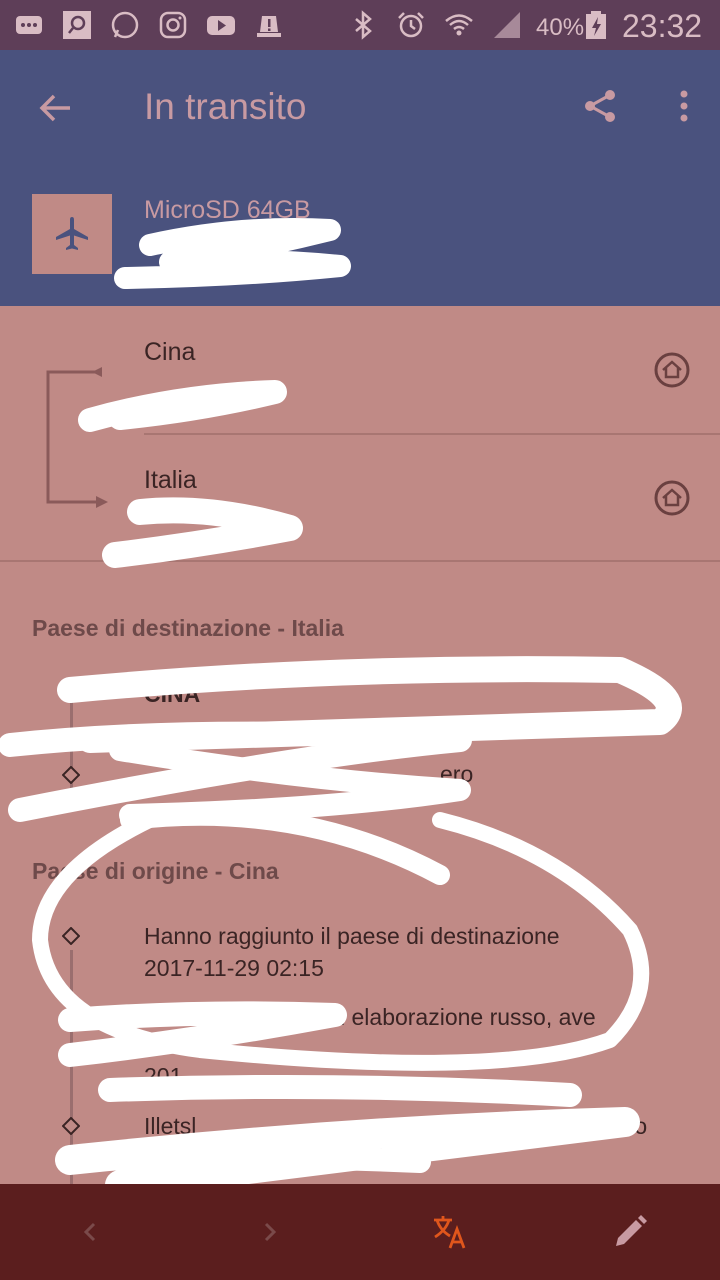 The image size is (720, 1280). What do you see at coordinates (173, 25) in the screenshot?
I see `instagram-icon` at bounding box center [173, 25].